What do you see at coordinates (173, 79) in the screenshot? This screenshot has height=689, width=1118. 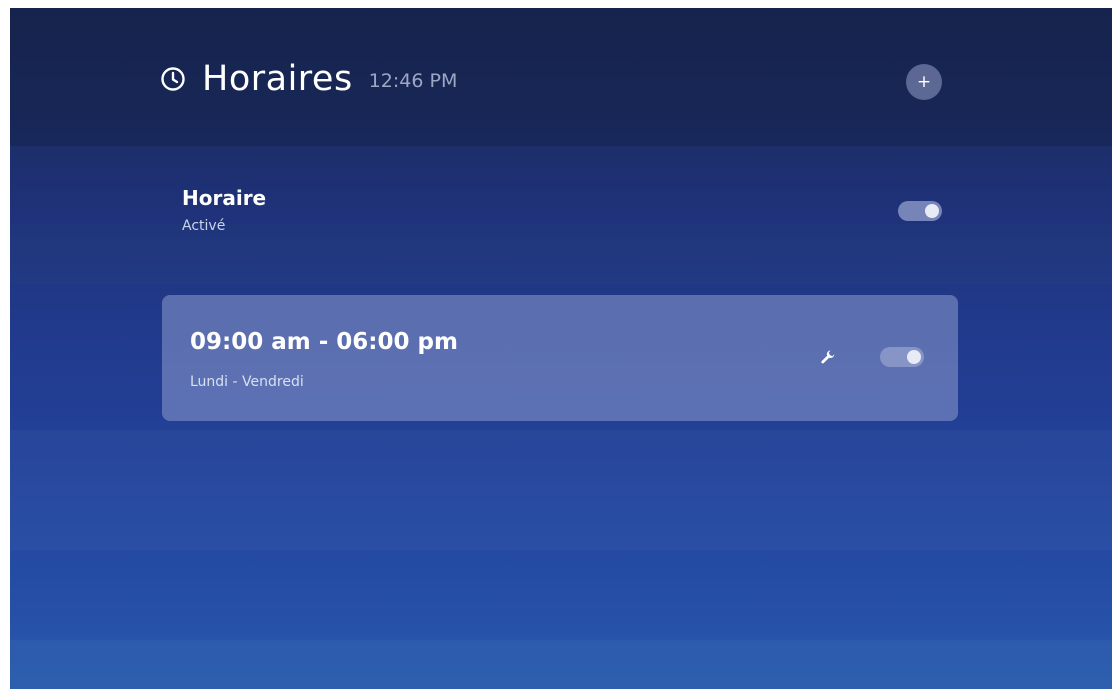 I see `clock-icon` at bounding box center [173, 79].